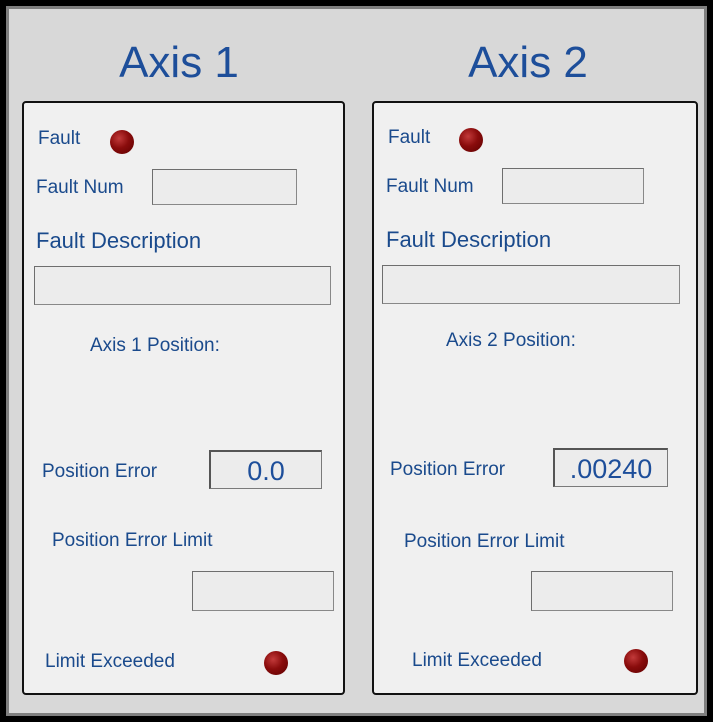  I want to click on axis1-fault-description-field, so click(182, 285).